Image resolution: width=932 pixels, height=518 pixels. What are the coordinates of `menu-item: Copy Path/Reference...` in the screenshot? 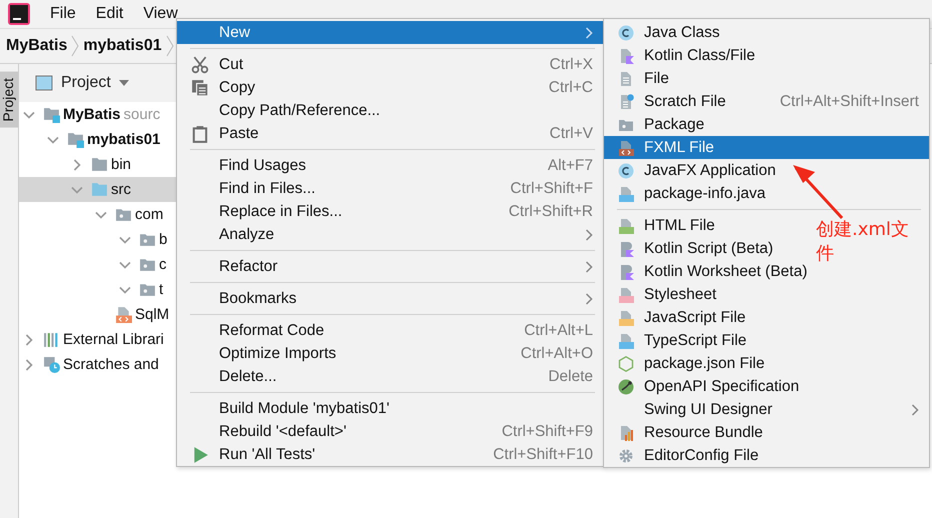 It's located at (283, 110).